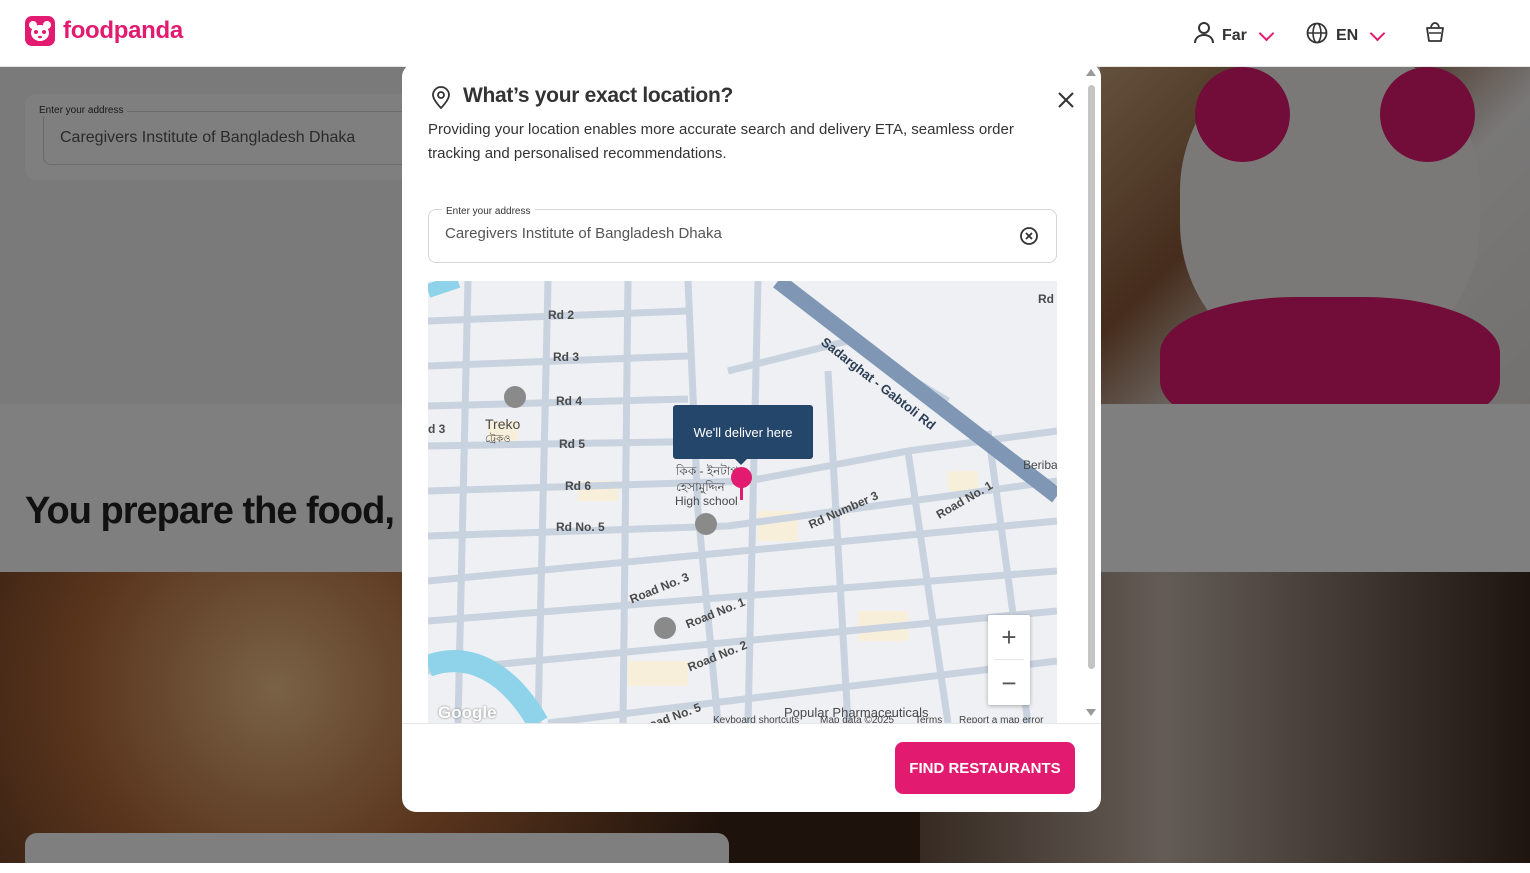 This screenshot has width=1530, height=873. Describe the element at coordinates (985, 768) in the screenshot. I see `find-restaurants-button: FIND RESTAURANTS` at that location.